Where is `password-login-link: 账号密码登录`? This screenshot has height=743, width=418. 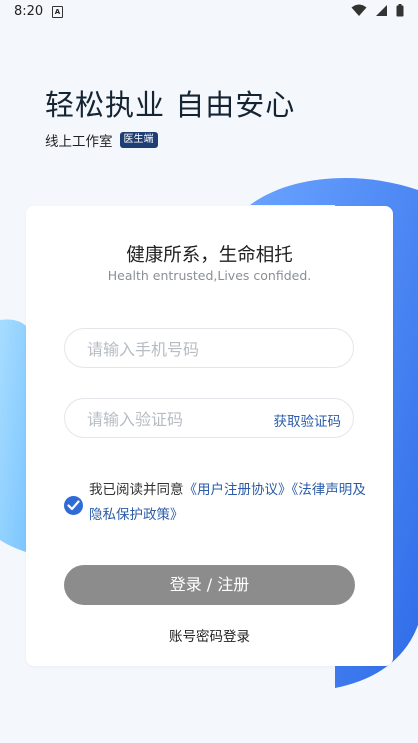
password-login-link: 账号密码登录 is located at coordinates (209, 635).